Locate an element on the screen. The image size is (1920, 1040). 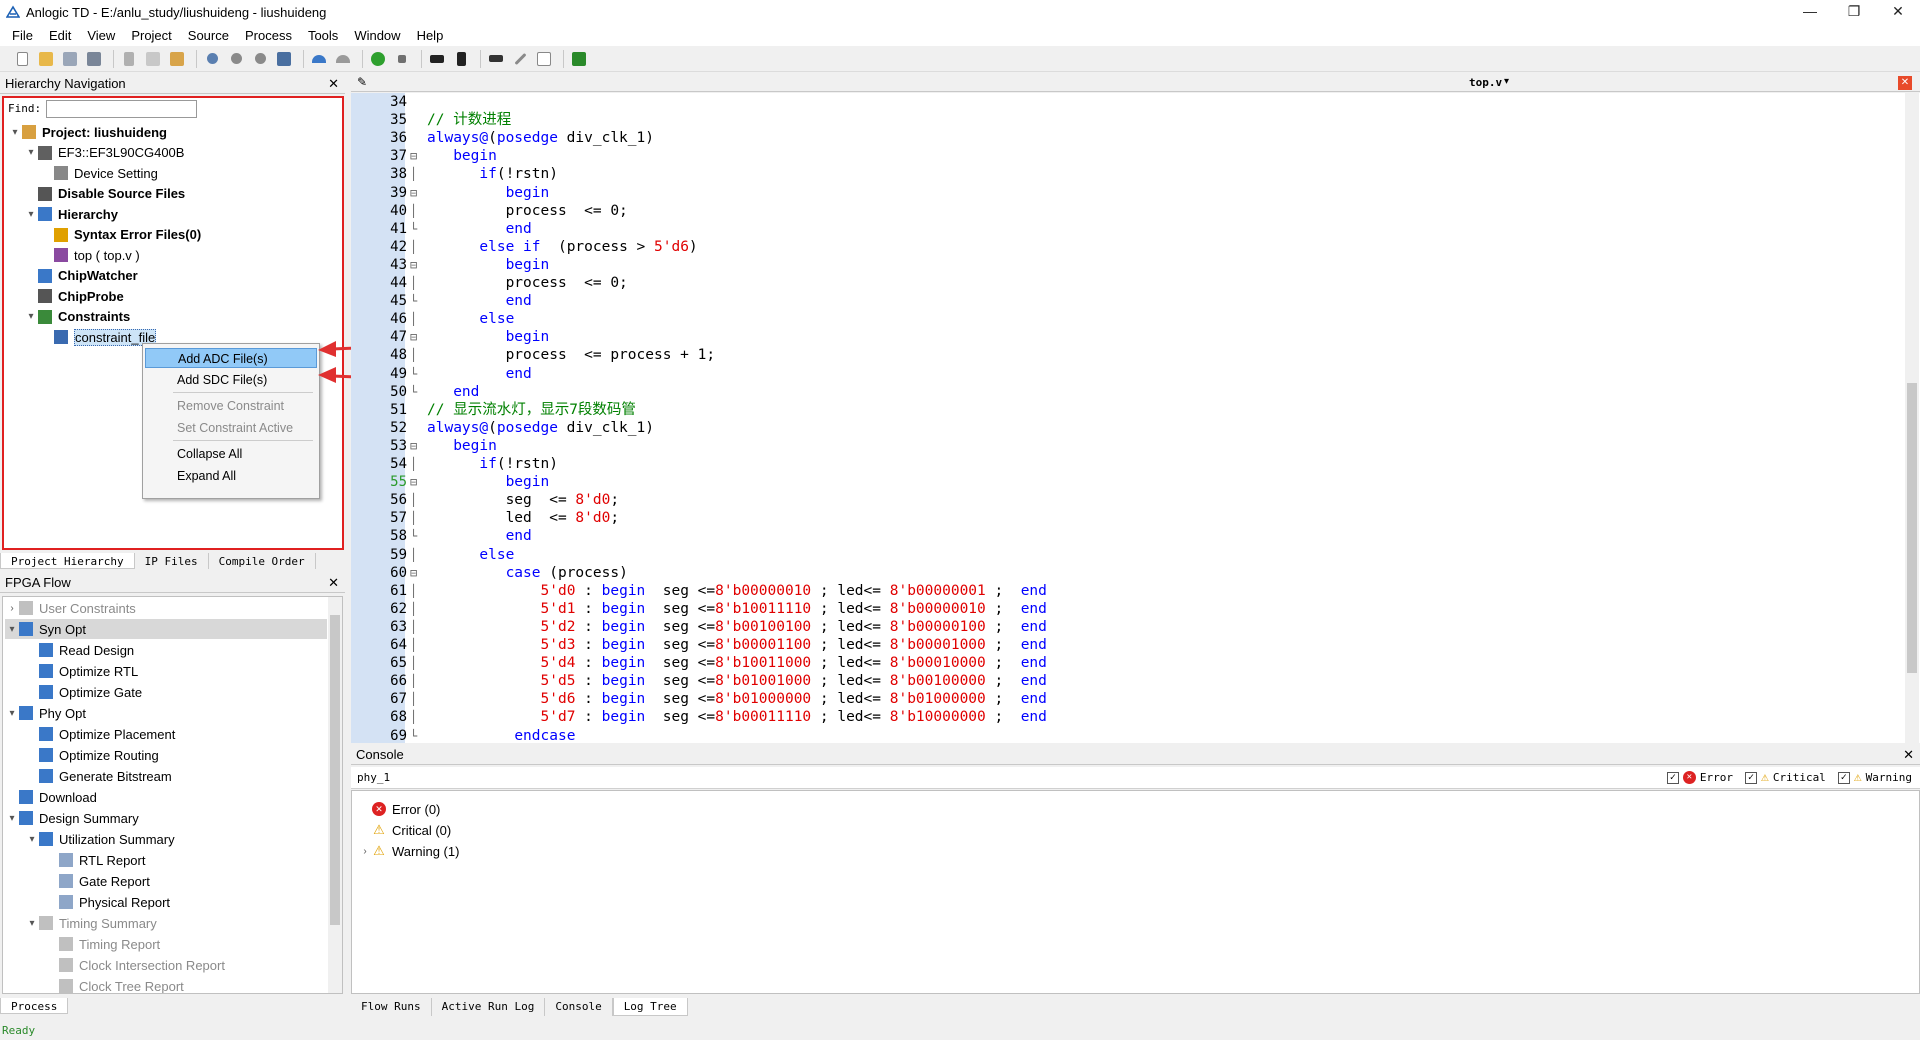
warning-filter-checkbox: ✓ is located at coordinates (1843, 777).